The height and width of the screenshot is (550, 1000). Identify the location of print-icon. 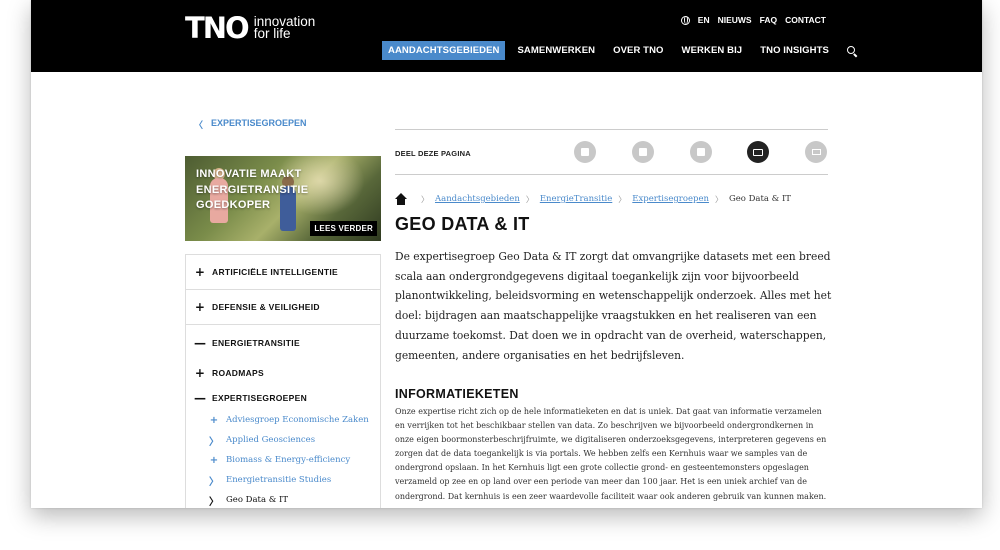
(816, 152).